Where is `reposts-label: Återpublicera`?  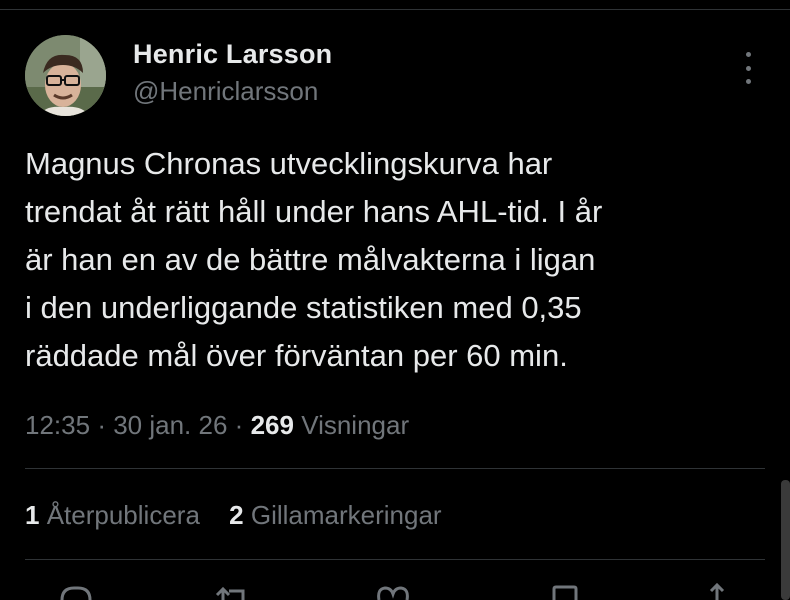
reposts-label: Återpublicera is located at coordinates (123, 515).